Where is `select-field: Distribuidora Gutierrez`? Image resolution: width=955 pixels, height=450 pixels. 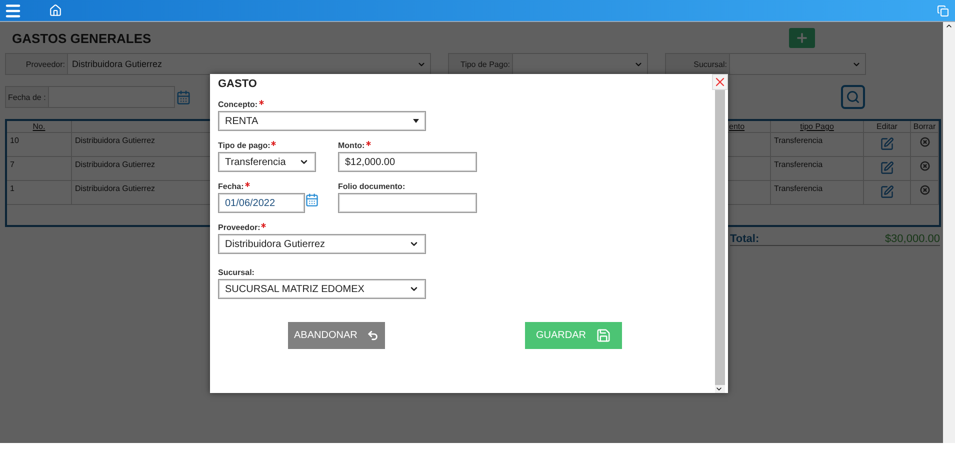 select-field: Distribuidora Gutierrez is located at coordinates (322, 244).